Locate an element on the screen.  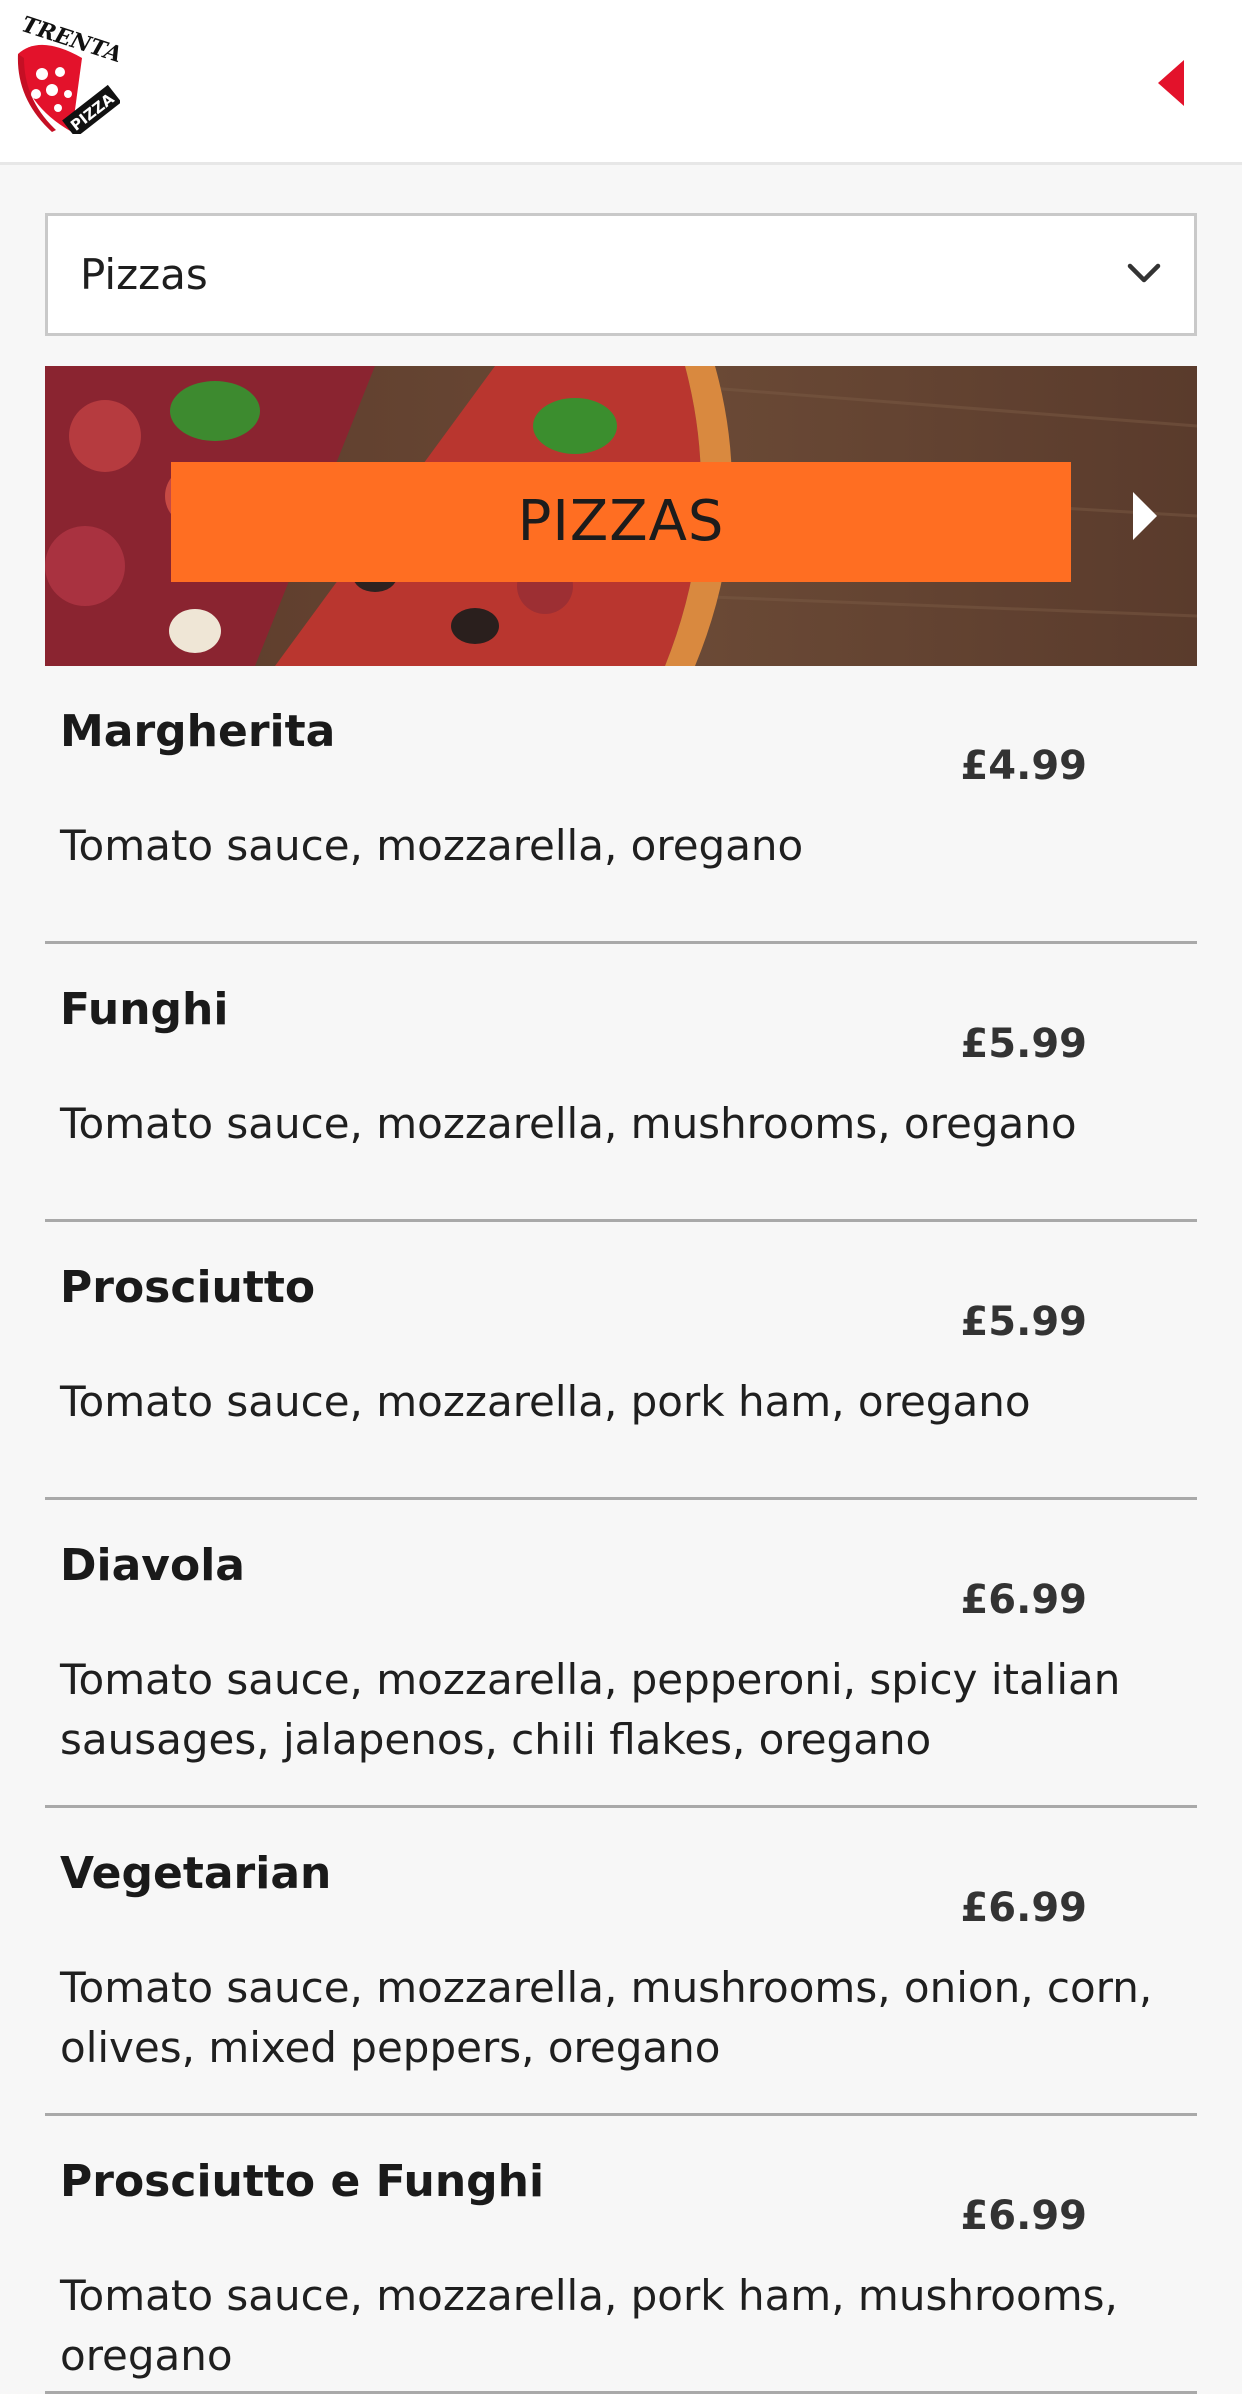
caret-right-icon is located at coordinates (1144, 516).